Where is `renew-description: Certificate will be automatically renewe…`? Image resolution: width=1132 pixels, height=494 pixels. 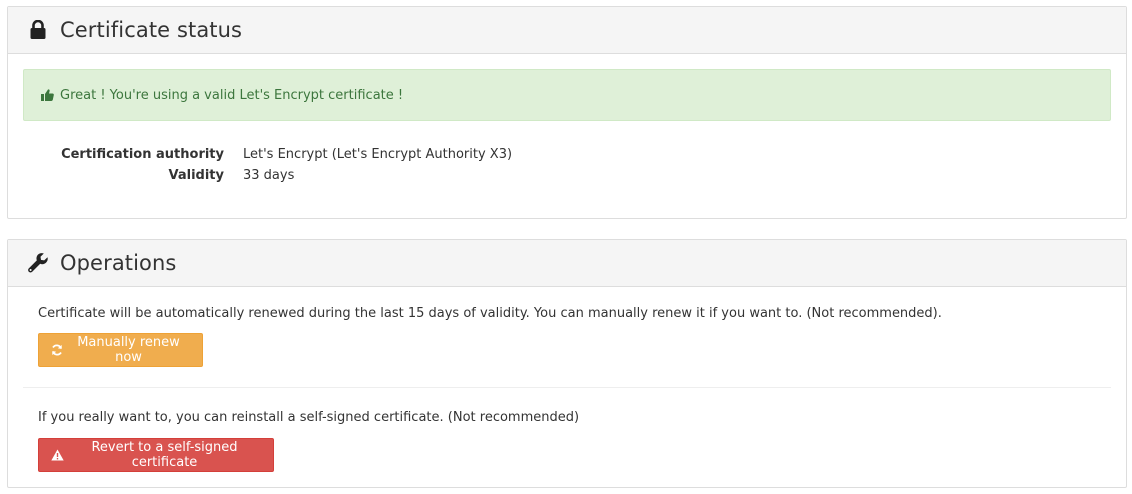 renew-description: Certificate will be automatically renewe… is located at coordinates (490, 313).